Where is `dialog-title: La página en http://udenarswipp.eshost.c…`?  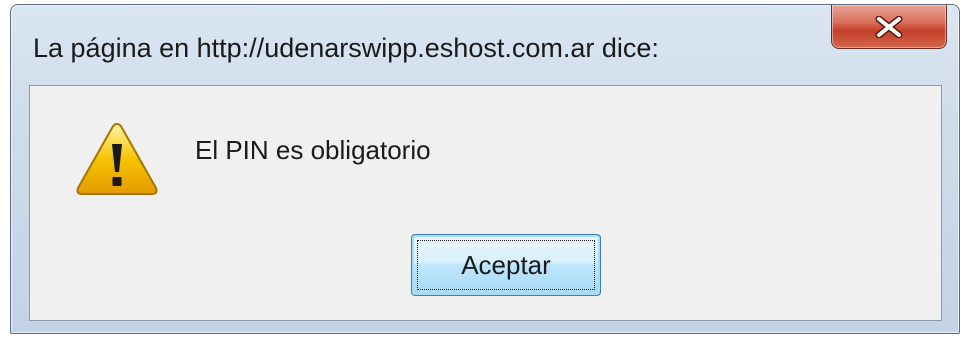
dialog-title: La página en http://udenarswipp.eshost.c… is located at coordinates (346, 48).